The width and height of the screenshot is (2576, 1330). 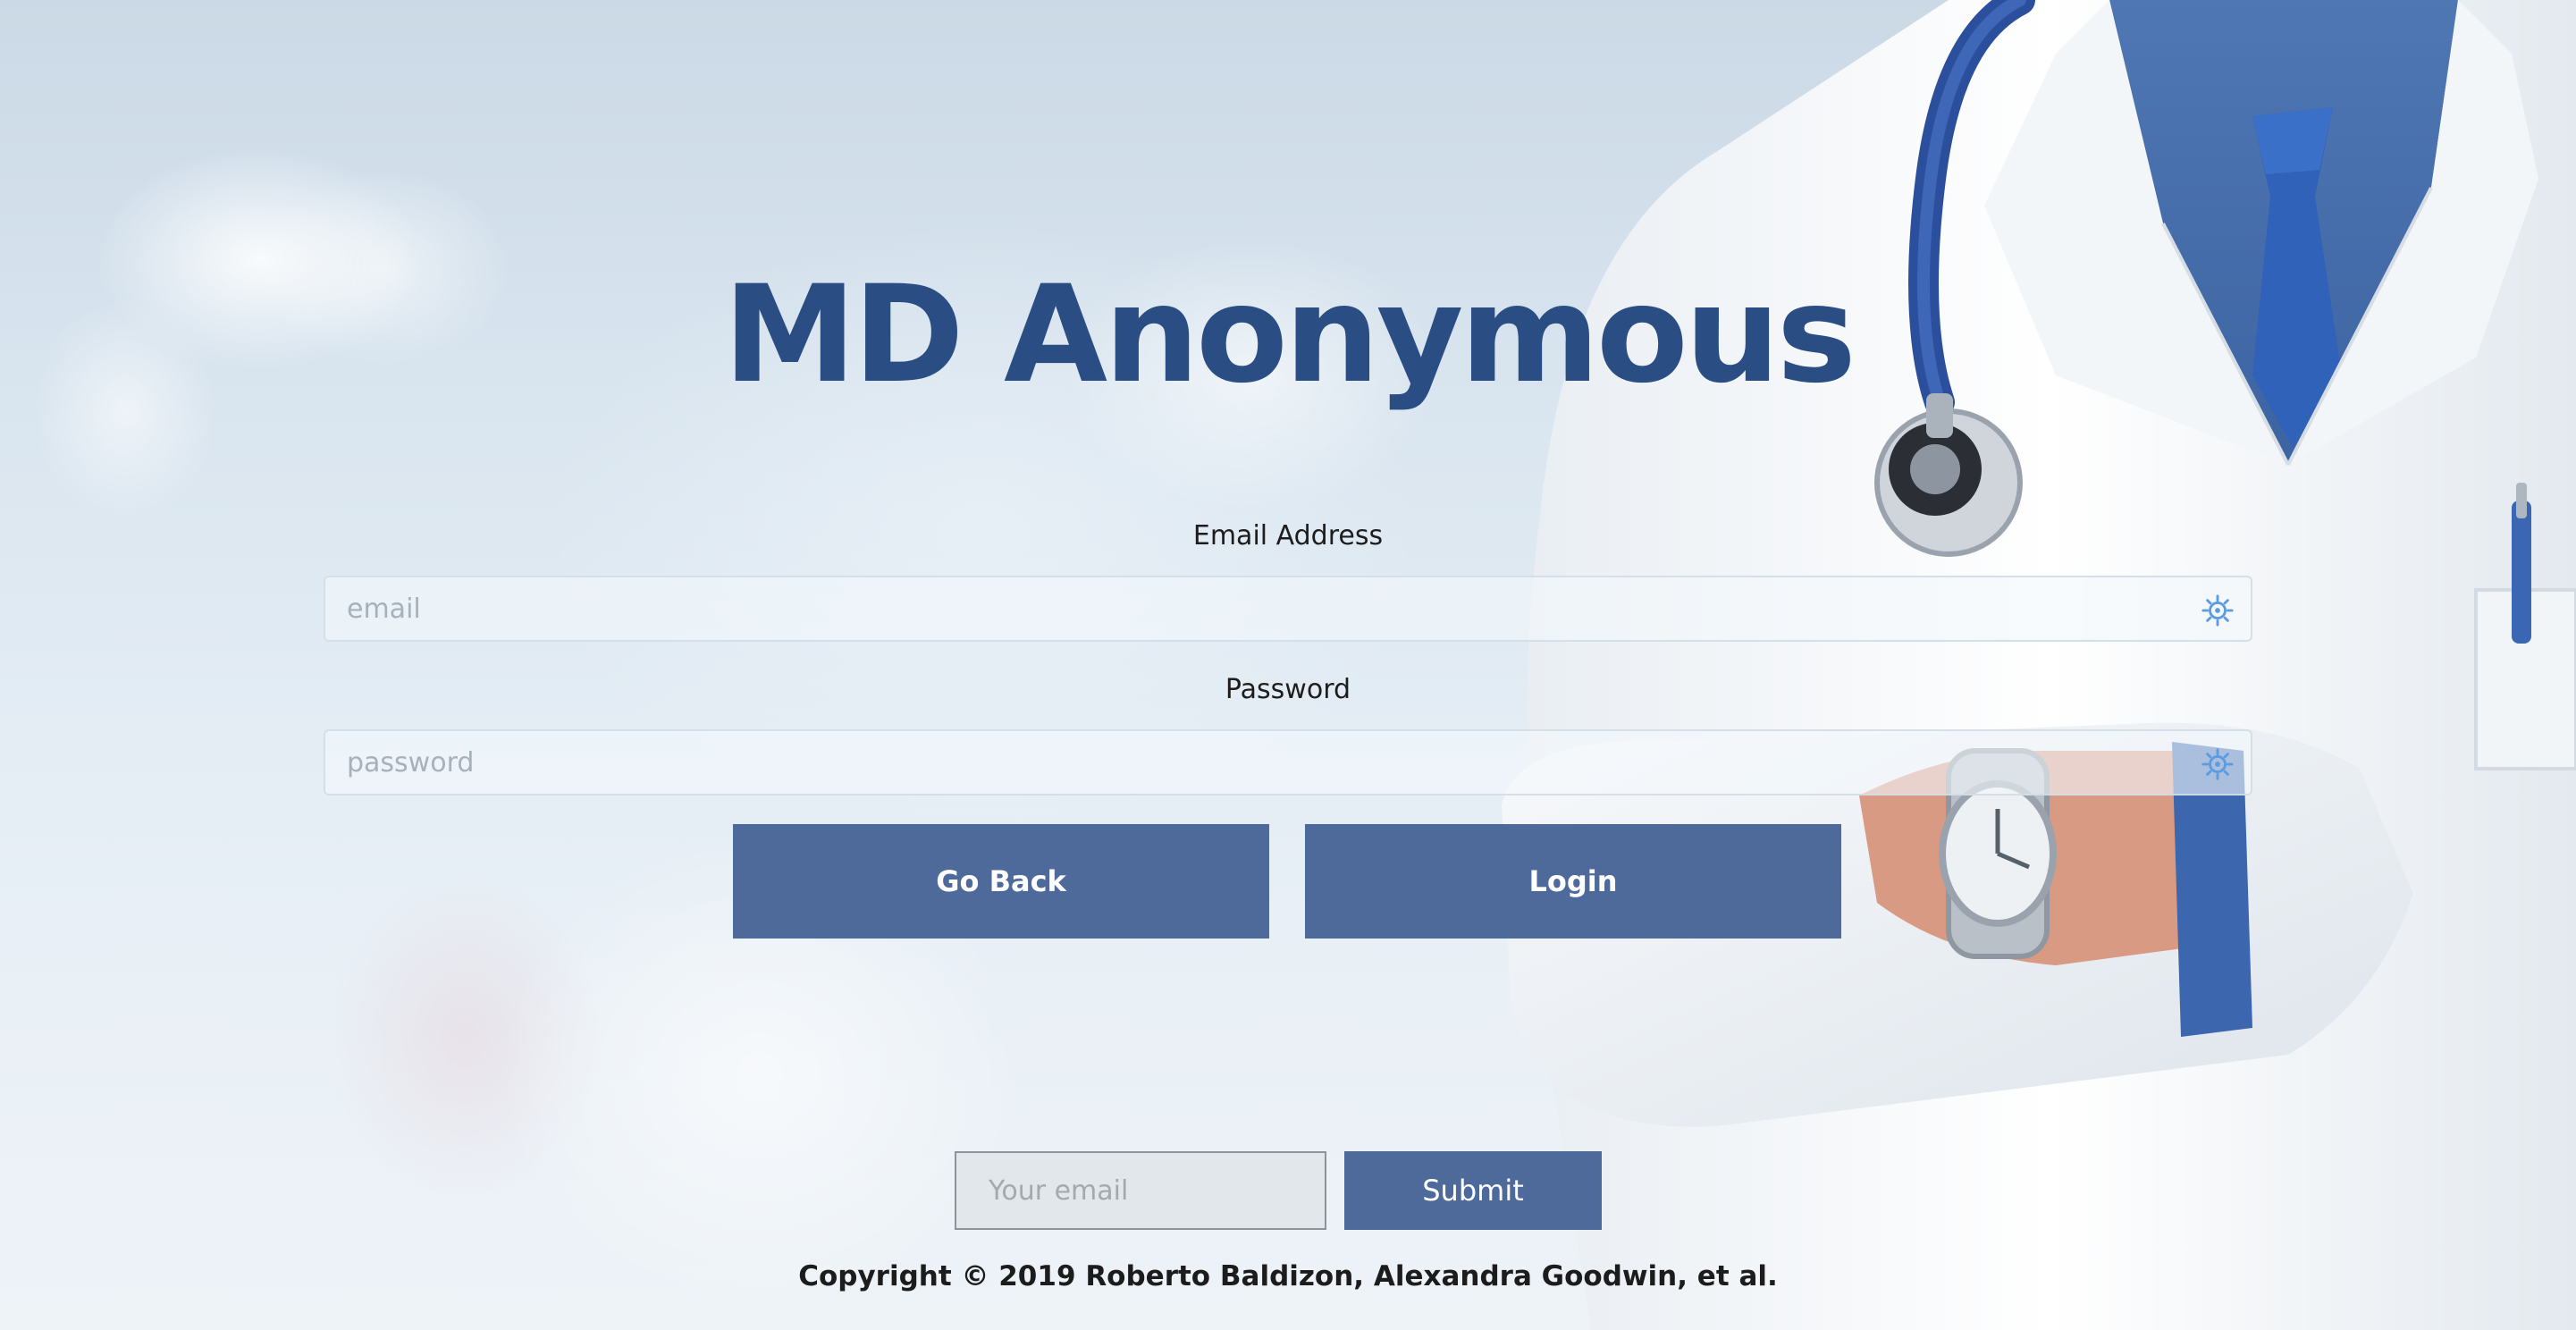 I want to click on email-field-wrapper, so click(x=1288, y=609).